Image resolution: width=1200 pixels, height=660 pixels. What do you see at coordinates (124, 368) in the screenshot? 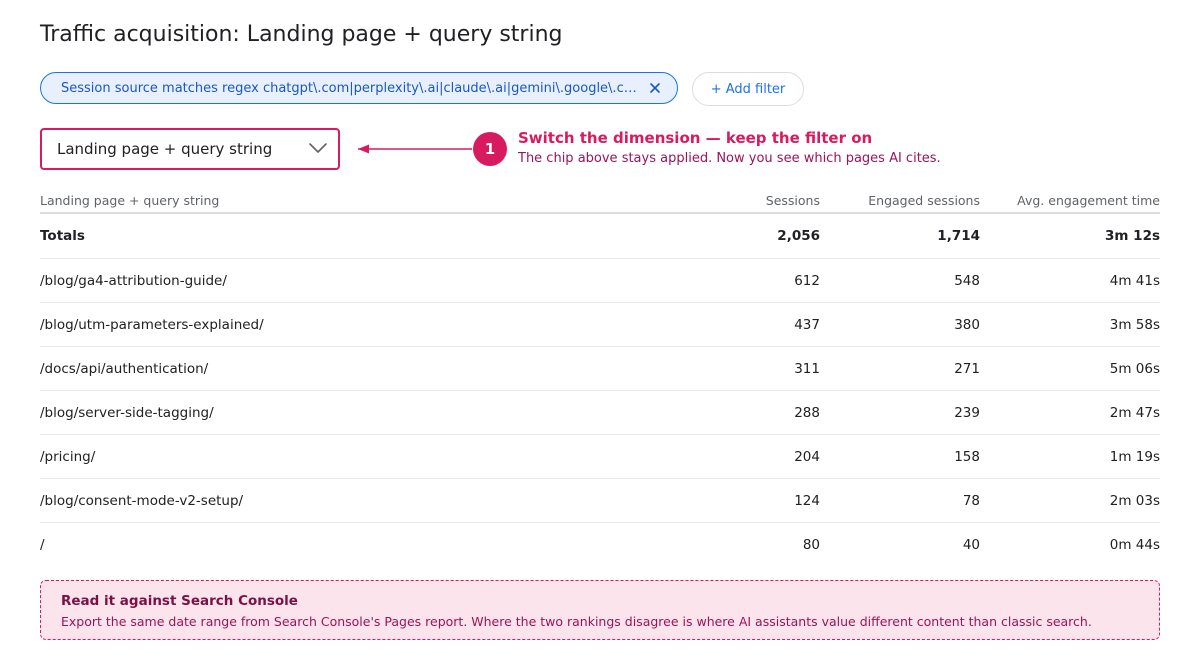
I see `row-page: /docs/api/authentication/` at bounding box center [124, 368].